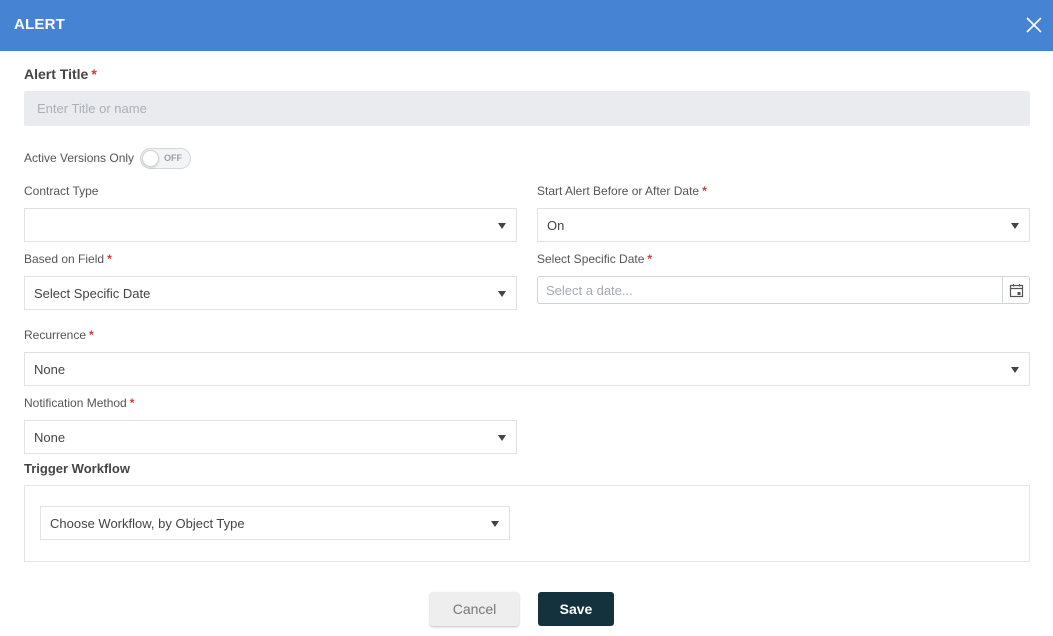  I want to click on start-alert-select: On, so click(783, 225).